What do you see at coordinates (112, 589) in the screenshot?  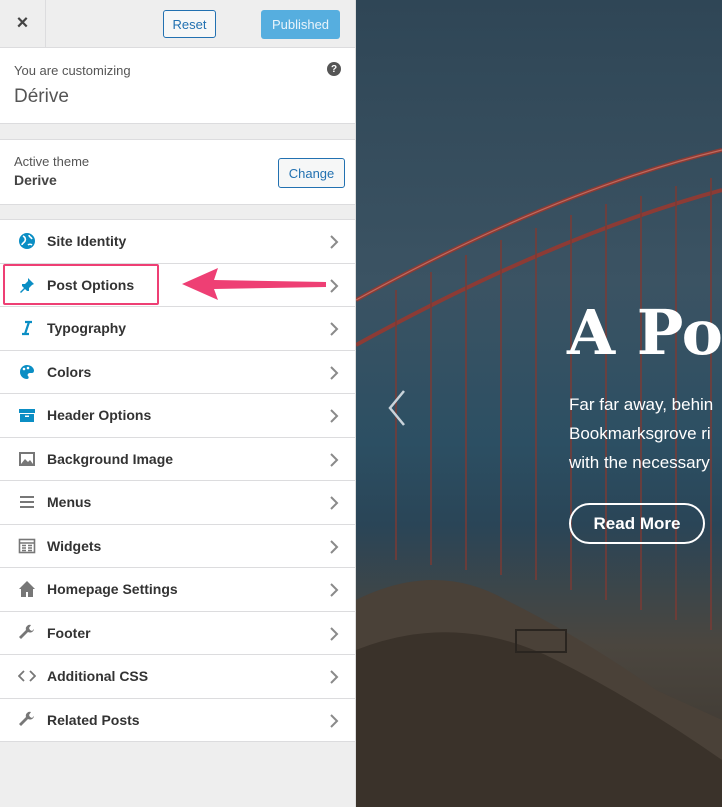 I see `section-label: Homepage Settings` at bounding box center [112, 589].